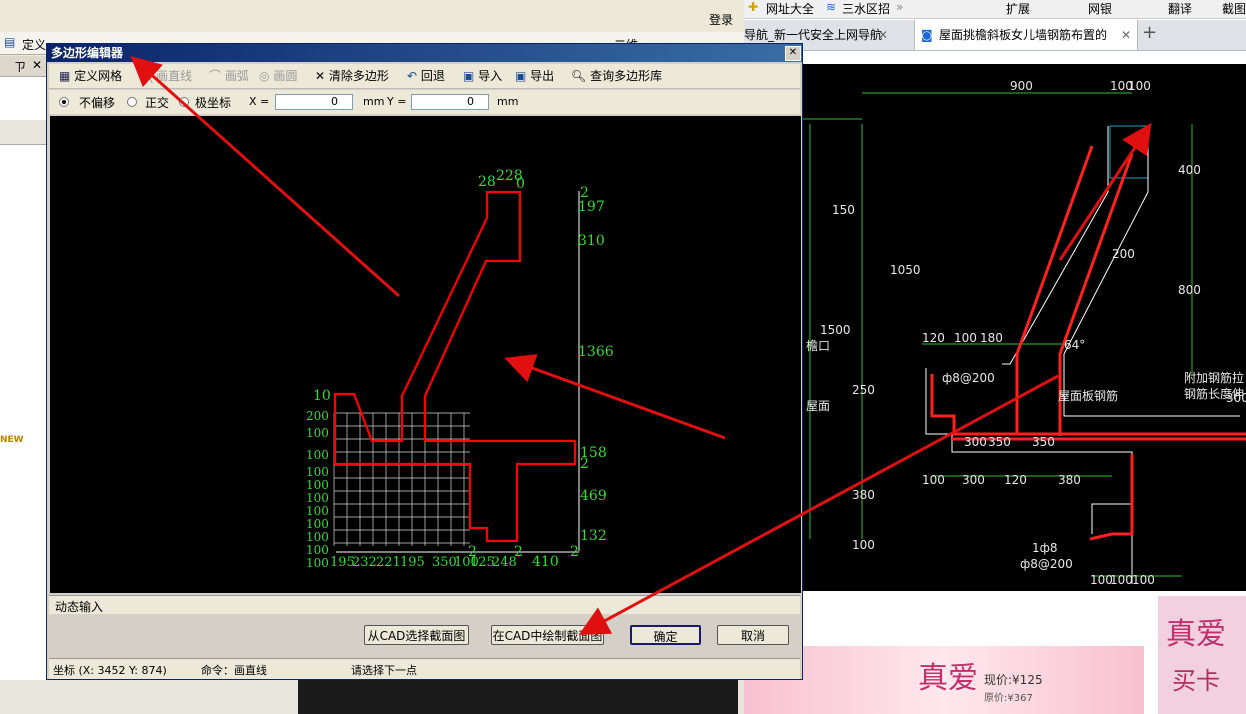  What do you see at coordinates (65, 76) in the screenshot?
I see `grid-icon: ▦` at bounding box center [65, 76].